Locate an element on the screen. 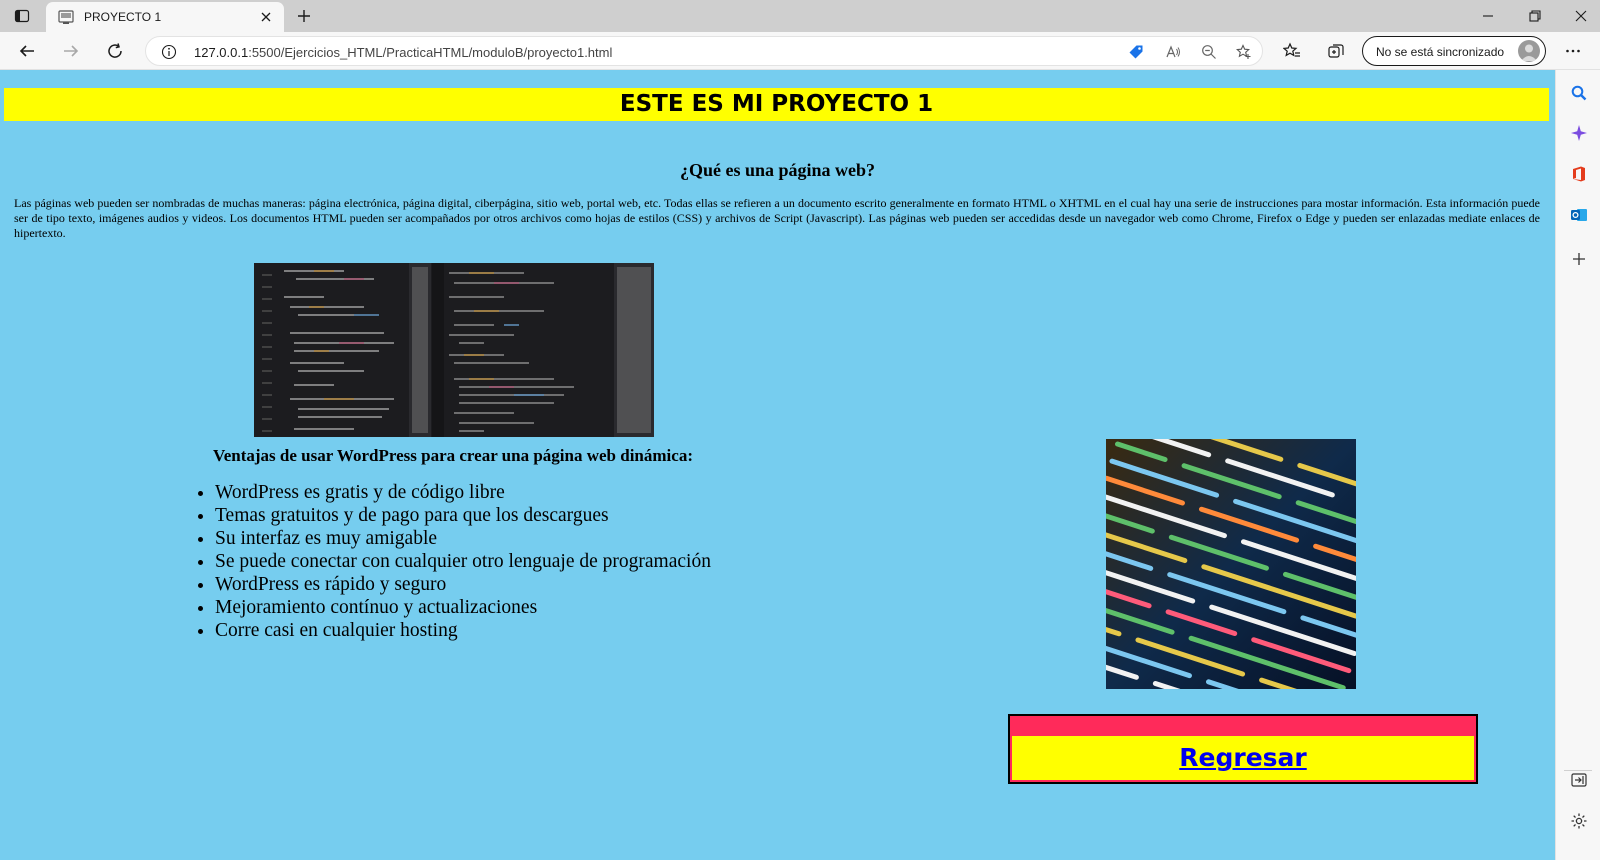  plus-icon is located at coordinates (1579, 259).